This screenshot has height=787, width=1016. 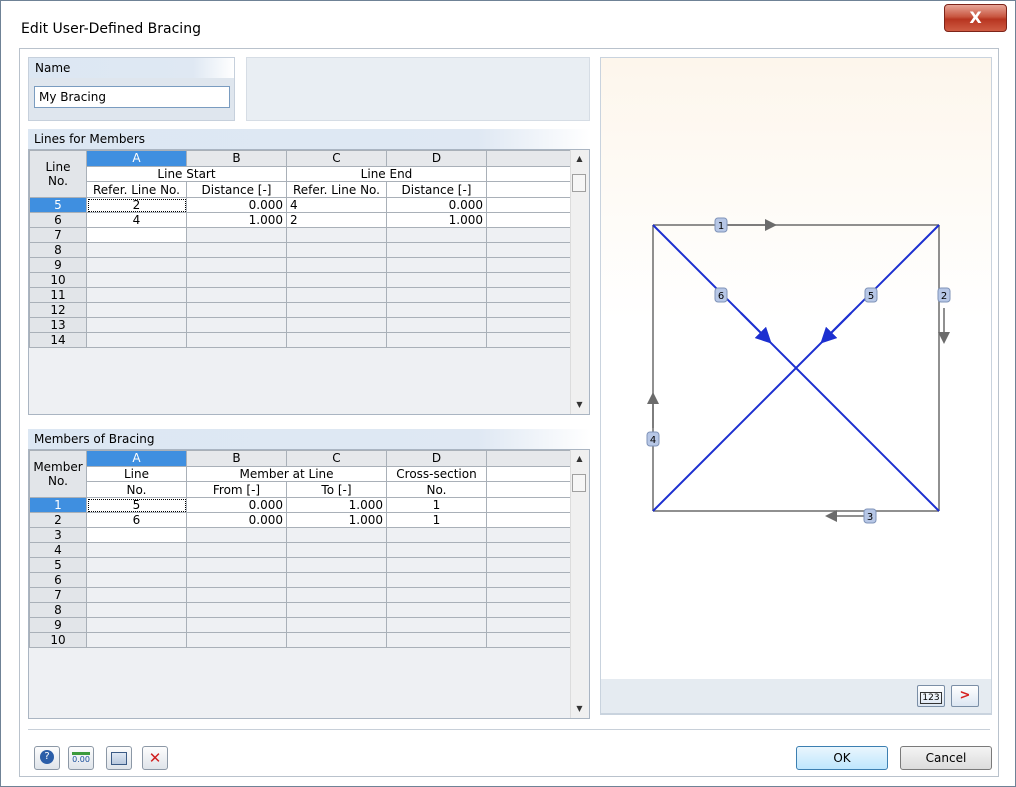 I want to click on members-col-a: A, so click(x=136, y=458).